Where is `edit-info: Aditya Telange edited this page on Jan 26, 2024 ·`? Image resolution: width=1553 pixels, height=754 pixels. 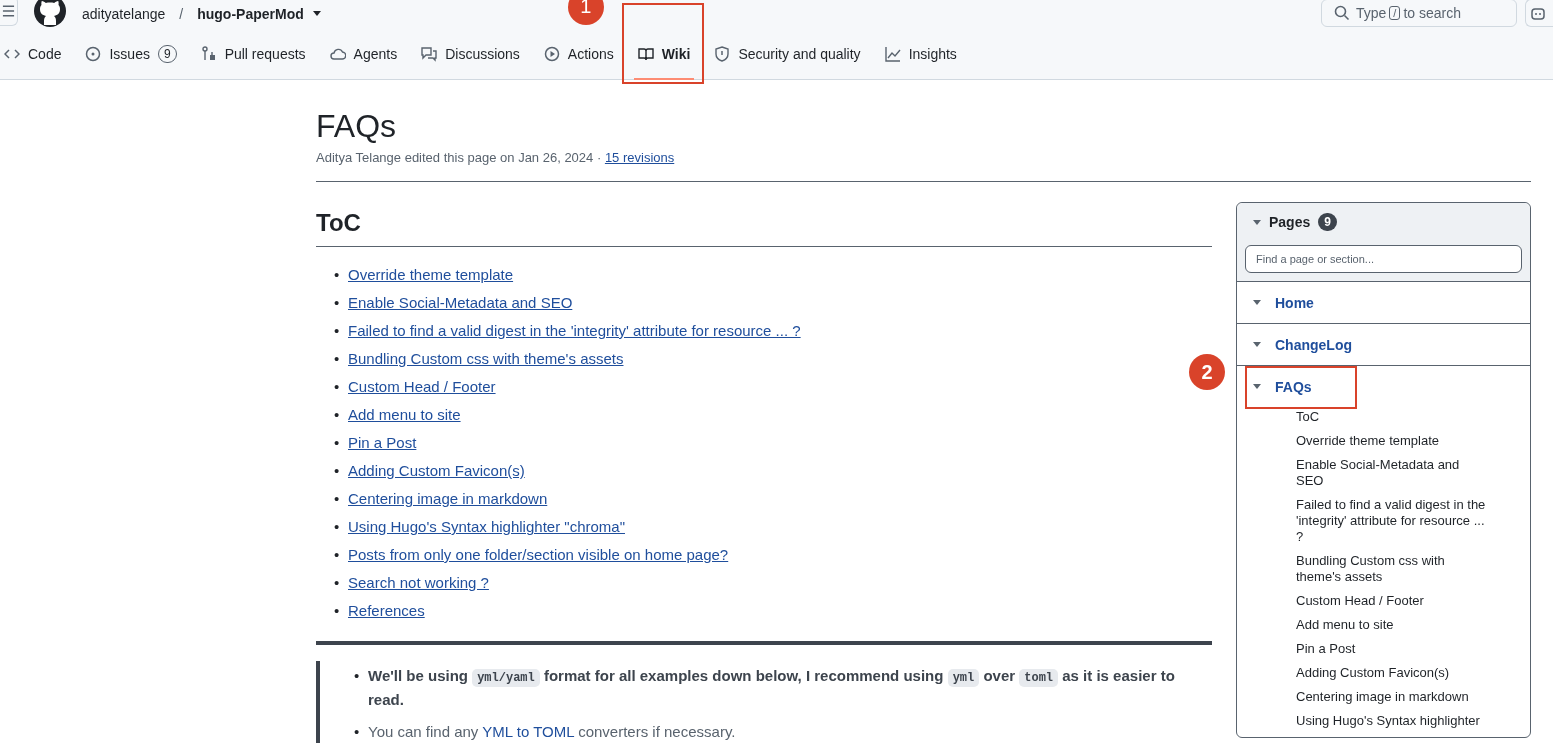 edit-info: Aditya Telange edited this page on Jan 26, 2024 · is located at coordinates (459, 157).